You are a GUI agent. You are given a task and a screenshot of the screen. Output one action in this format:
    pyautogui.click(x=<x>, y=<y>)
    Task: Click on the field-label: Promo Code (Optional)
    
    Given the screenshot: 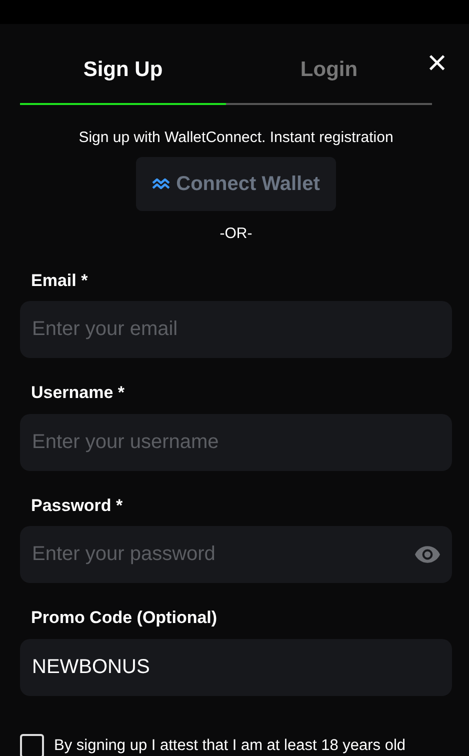 What is the action you would take?
    pyautogui.click(x=124, y=618)
    